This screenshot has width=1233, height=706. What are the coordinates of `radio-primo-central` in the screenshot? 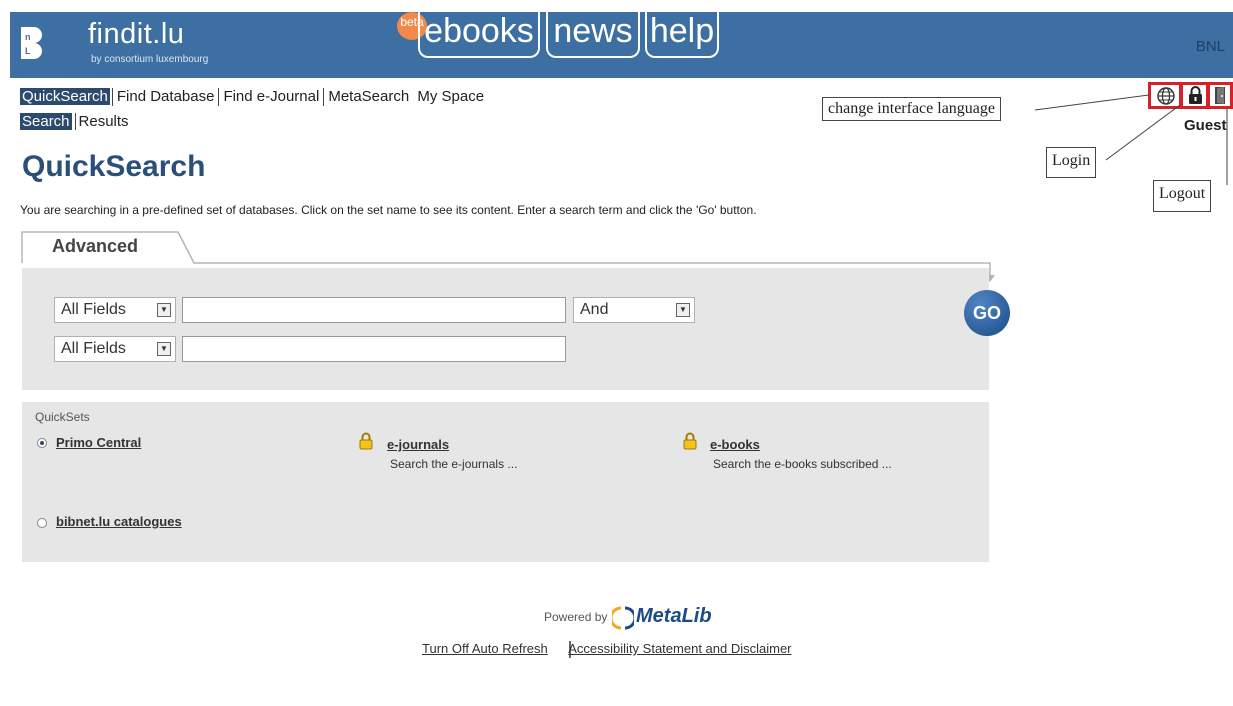 It's located at (42, 443).